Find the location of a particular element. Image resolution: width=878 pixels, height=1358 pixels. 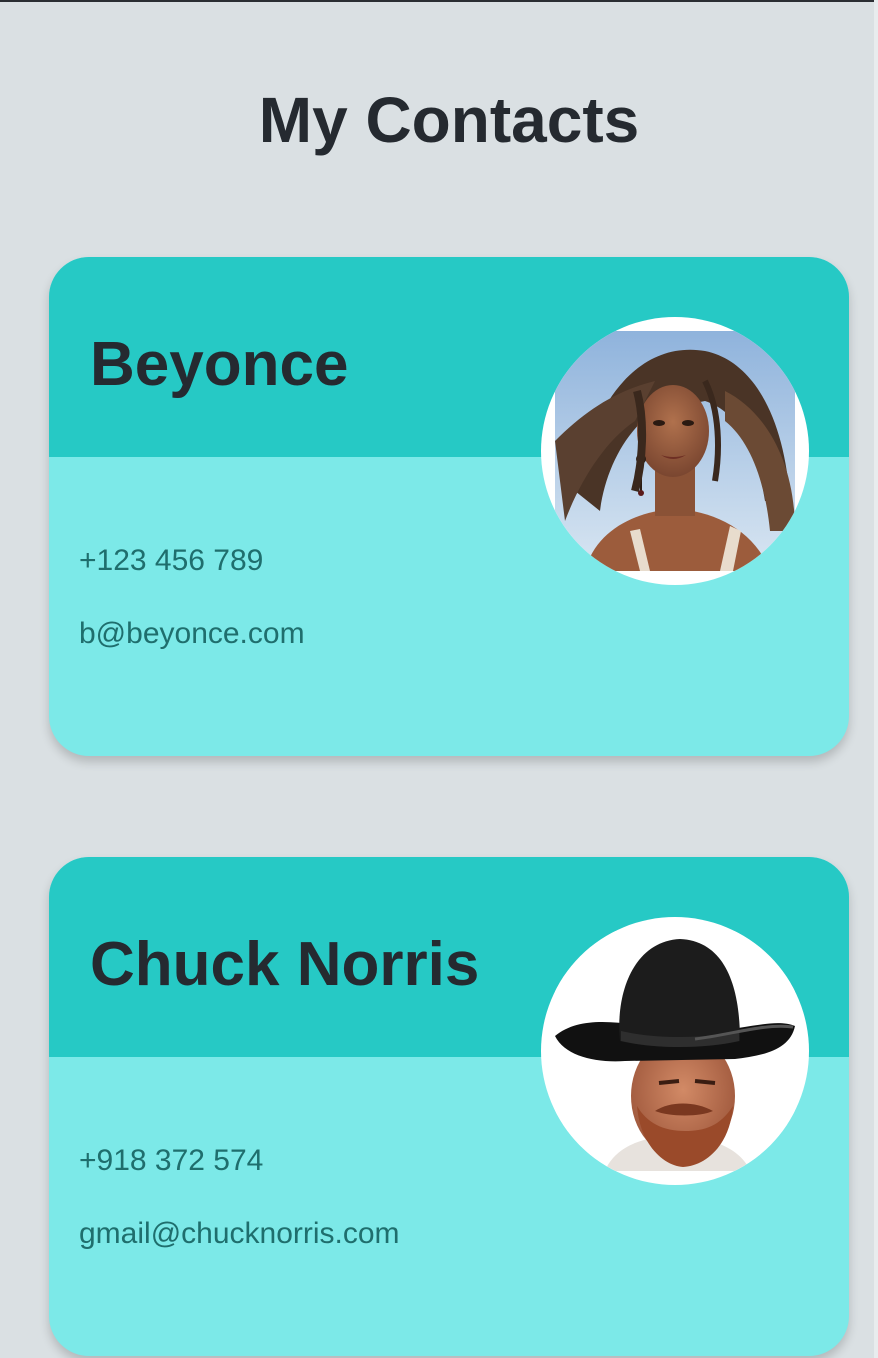

page-title: My Contacts is located at coordinates (449, 120).